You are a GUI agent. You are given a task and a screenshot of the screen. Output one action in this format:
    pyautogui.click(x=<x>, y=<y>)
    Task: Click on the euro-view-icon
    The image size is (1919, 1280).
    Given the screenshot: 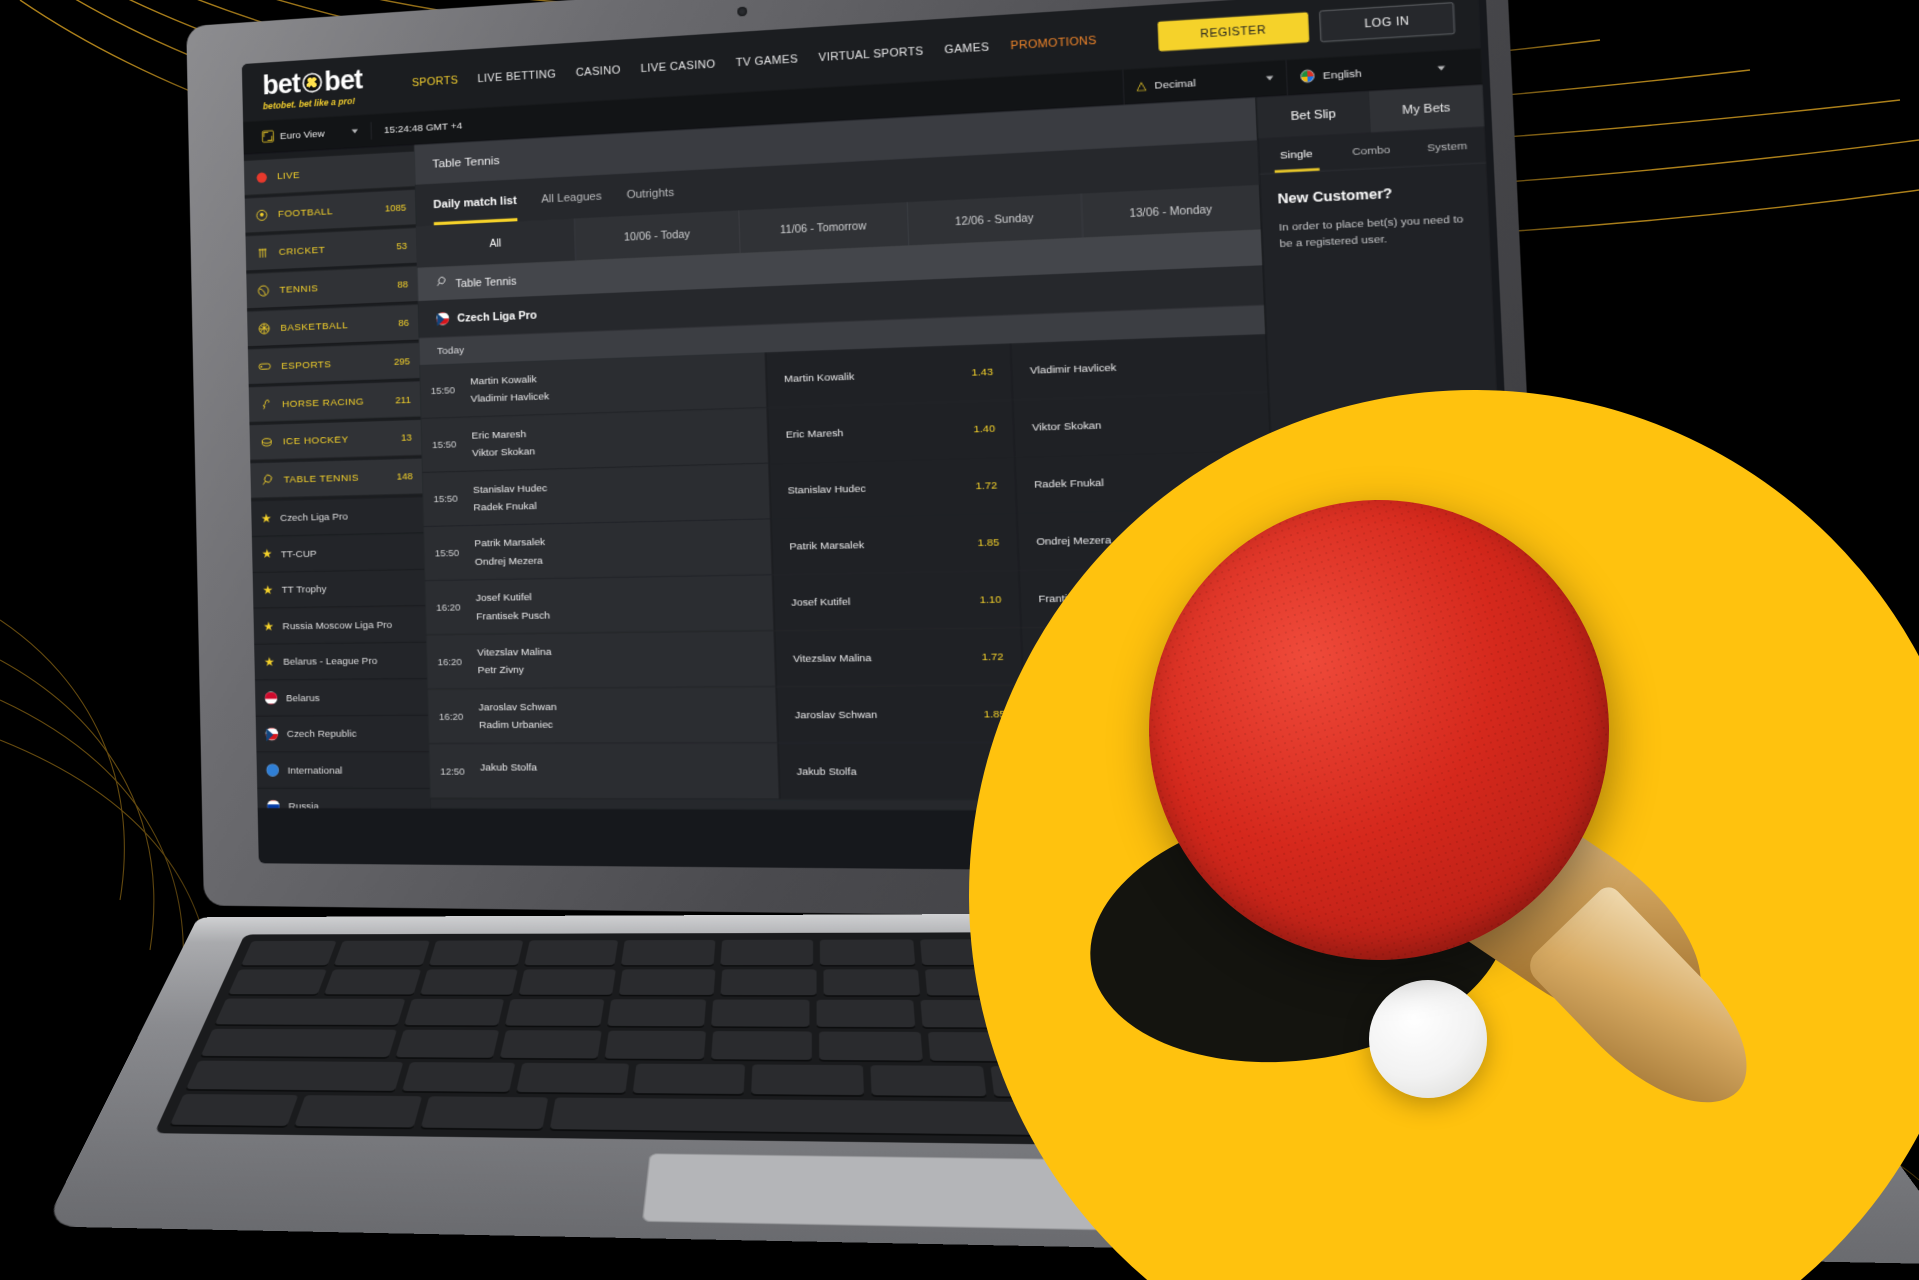 What is the action you would take?
    pyautogui.click(x=267, y=136)
    